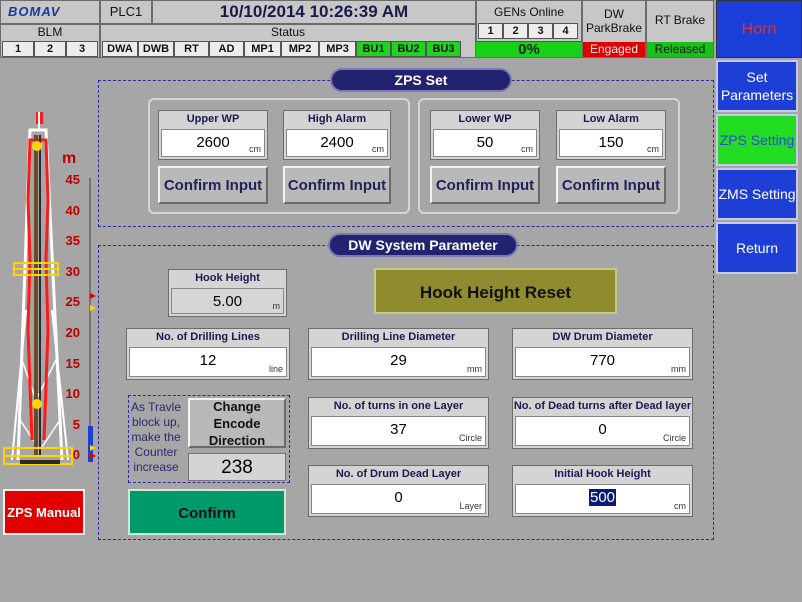 The image size is (802, 602). I want to click on rig-tick-20: 20, so click(72, 332).